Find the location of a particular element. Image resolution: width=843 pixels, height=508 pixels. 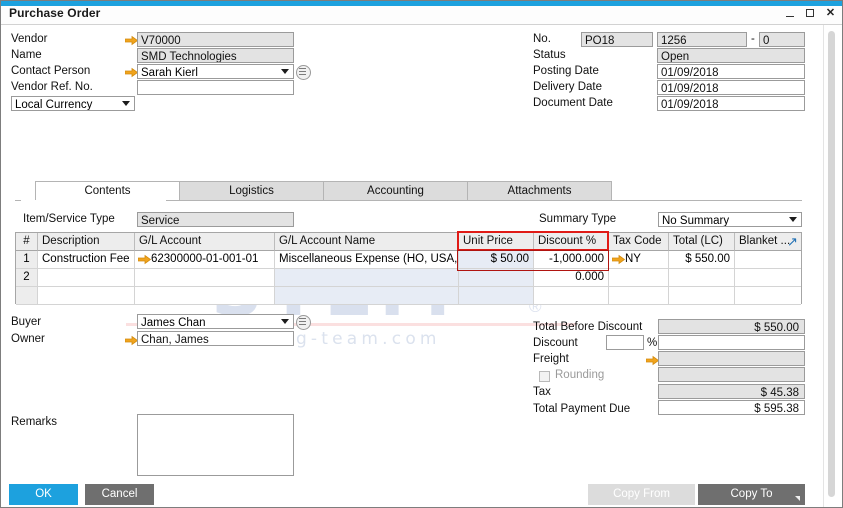

owner-field: Chan, James is located at coordinates (215, 338).